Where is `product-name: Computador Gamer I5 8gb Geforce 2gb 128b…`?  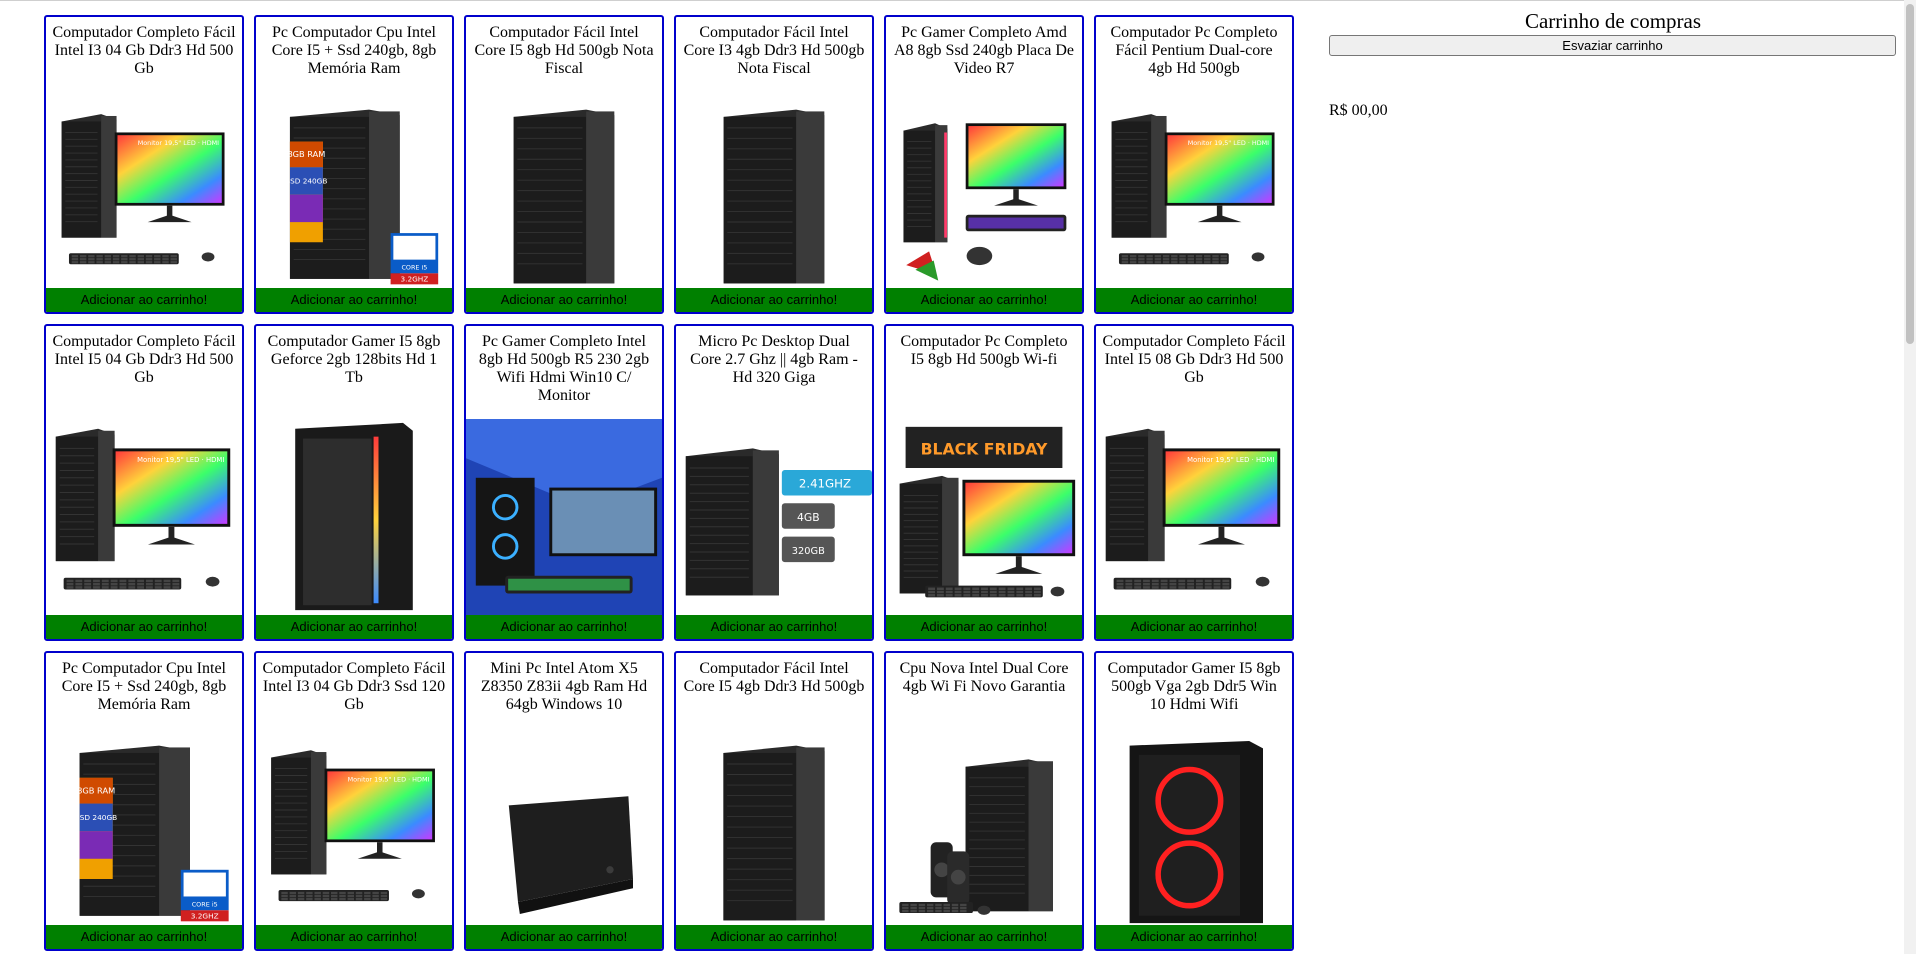
product-name: Computador Gamer I5 8gb Geforce 2gb 128b… is located at coordinates (354, 359).